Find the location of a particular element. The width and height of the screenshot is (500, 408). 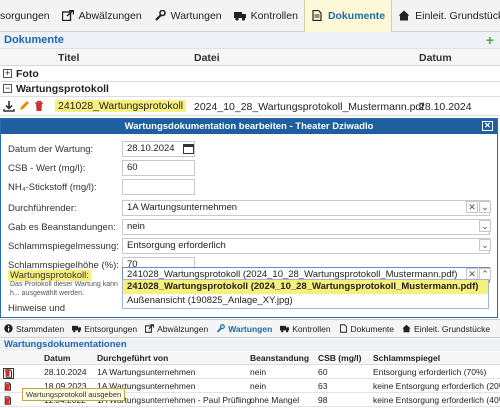

tab-wartungen: Wartungen is located at coordinates (188, 16).